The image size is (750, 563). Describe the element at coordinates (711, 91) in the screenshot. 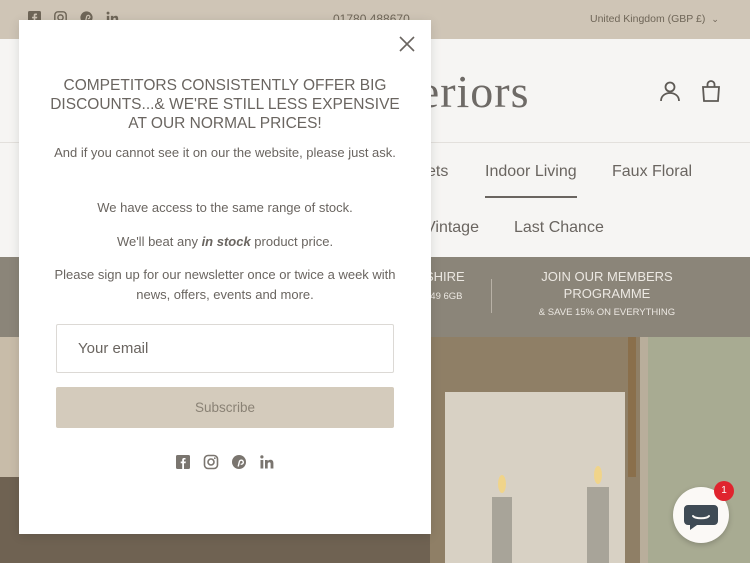

I see `cart-icon` at that location.